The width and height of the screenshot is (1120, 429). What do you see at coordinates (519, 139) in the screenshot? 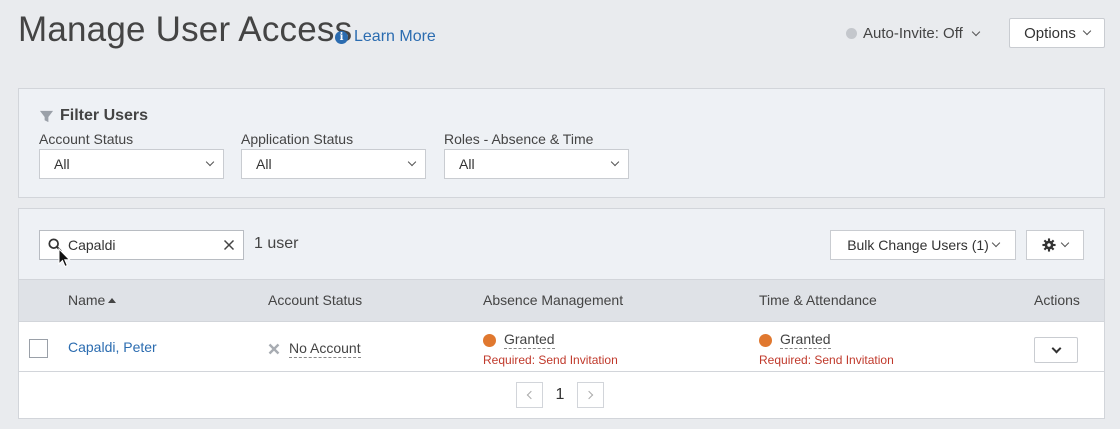
I see `filter-label: Roles - Absence & Time` at bounding box center [519, 139].